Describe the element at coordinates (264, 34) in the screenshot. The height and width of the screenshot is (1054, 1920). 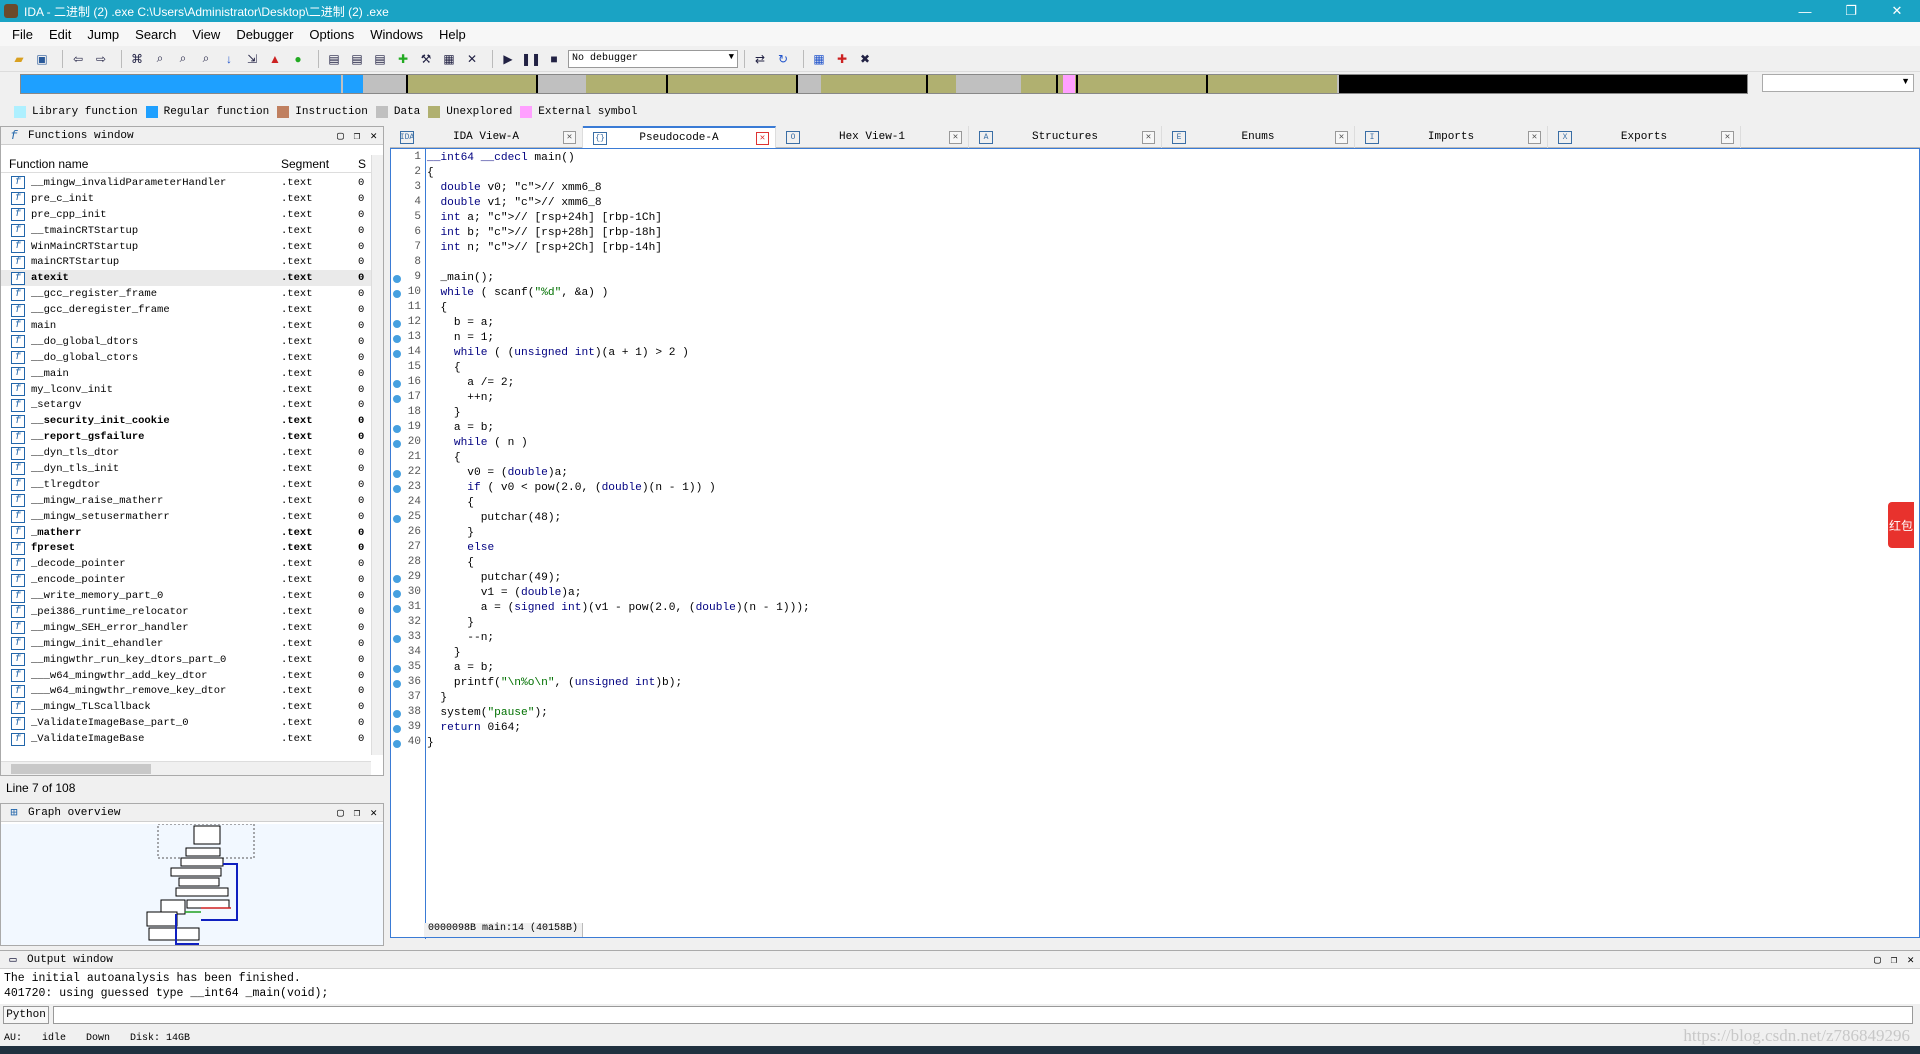
I see `menu-debugger: Debugger` at that location.